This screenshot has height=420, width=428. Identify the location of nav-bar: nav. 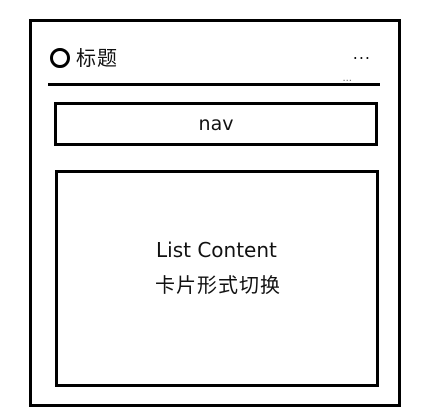
(216, 124).